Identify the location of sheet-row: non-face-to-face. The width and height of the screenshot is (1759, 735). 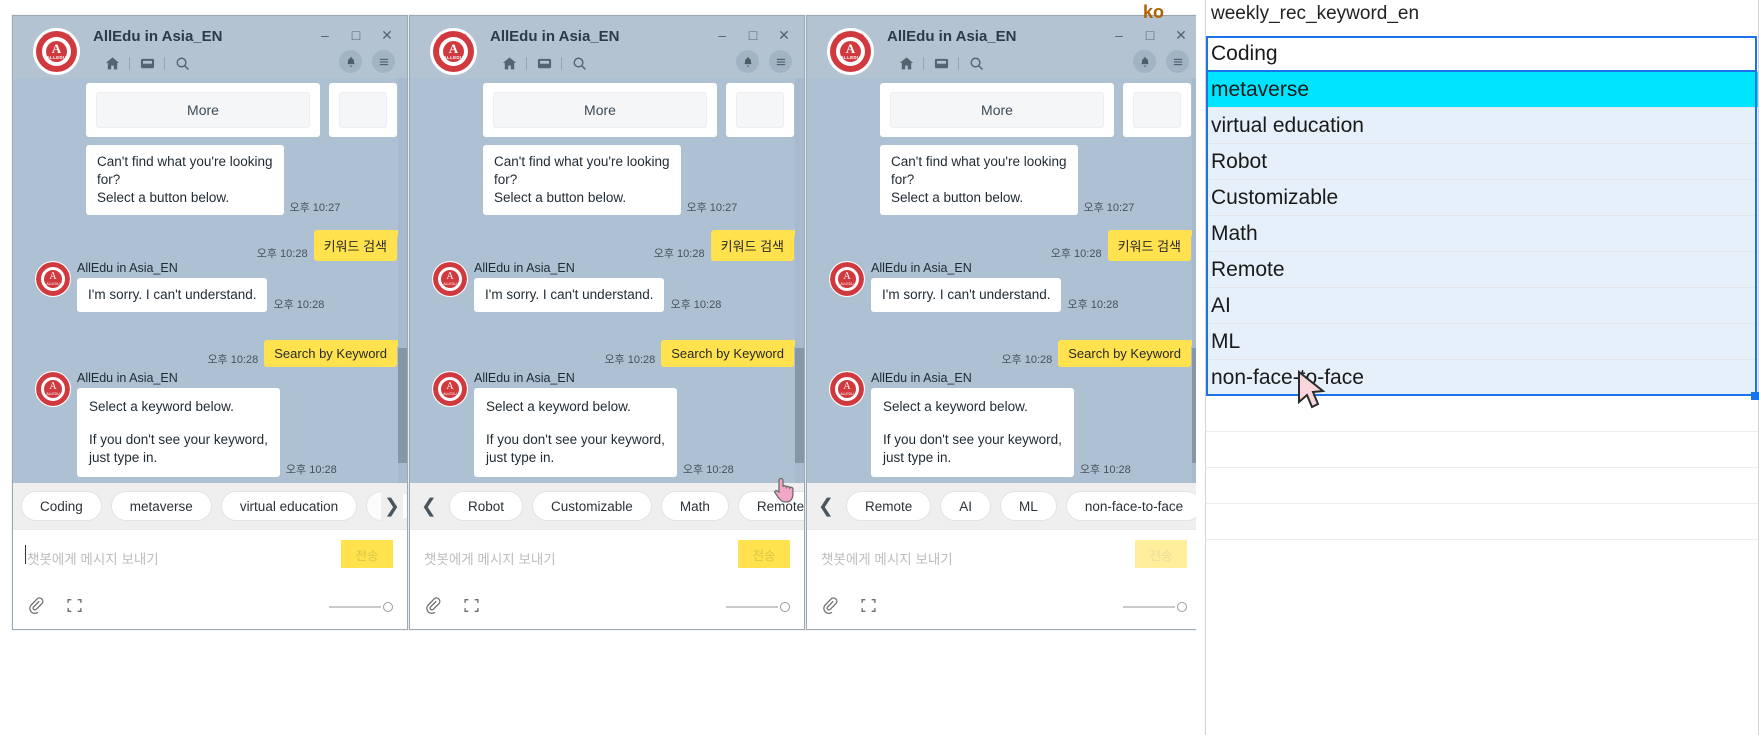
(1482, 378).